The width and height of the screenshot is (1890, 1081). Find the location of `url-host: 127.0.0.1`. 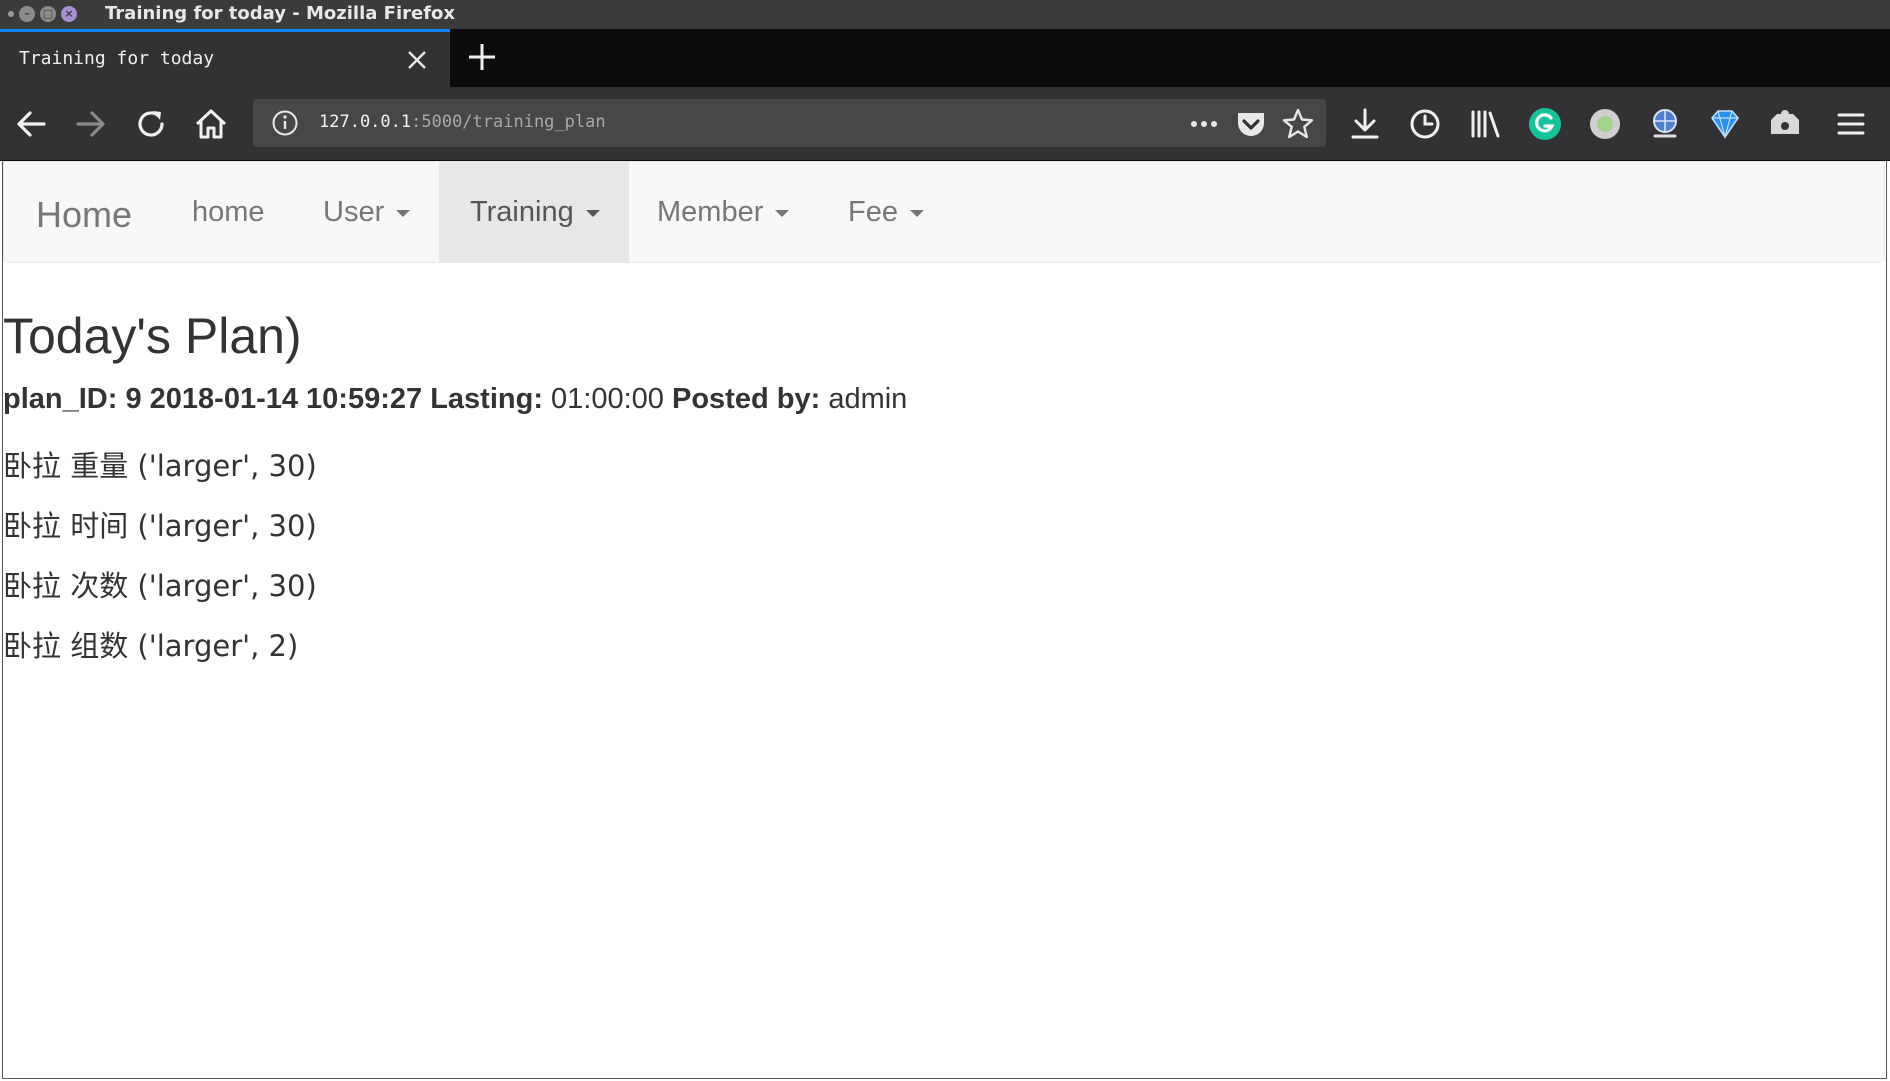

url-host: 127.0.0.1 is located at coordinates (365, 122).